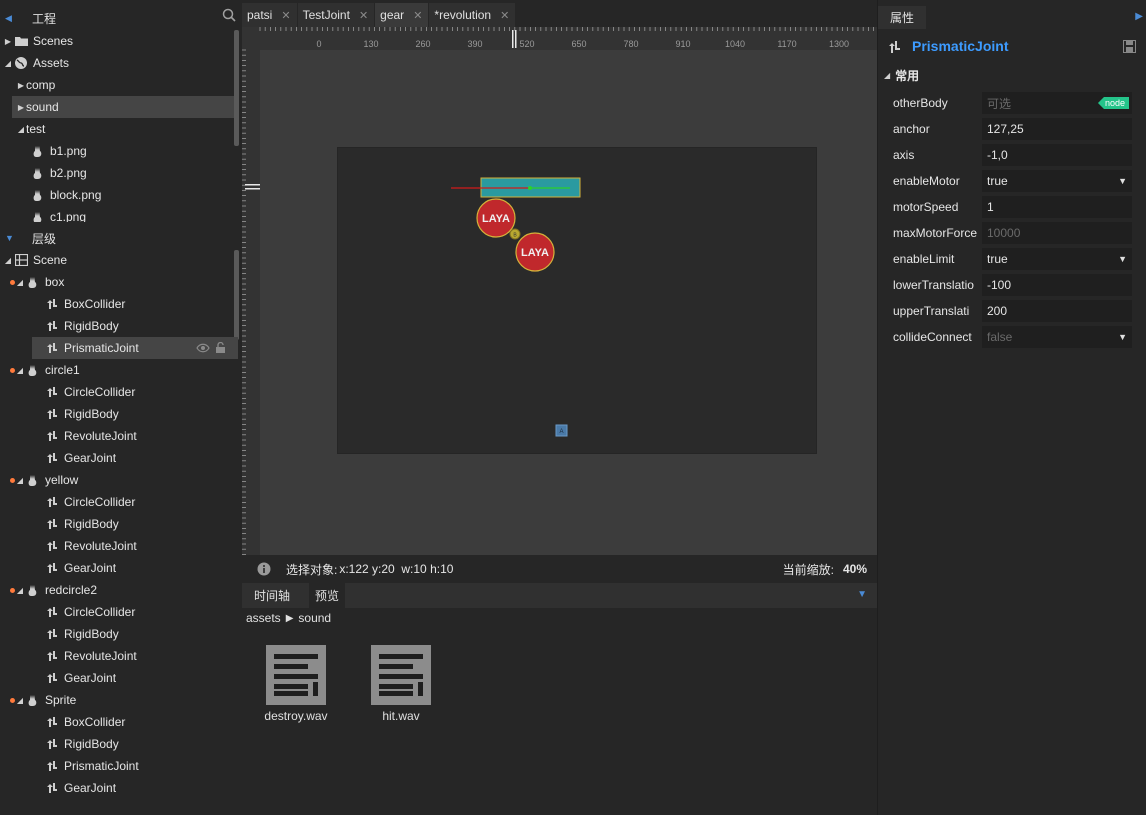 This screenshot has width=1146, height=815. Describe the element at coordinates (263, 618) in the screenshot. I see `breadcrumb-item: assets` at that location.